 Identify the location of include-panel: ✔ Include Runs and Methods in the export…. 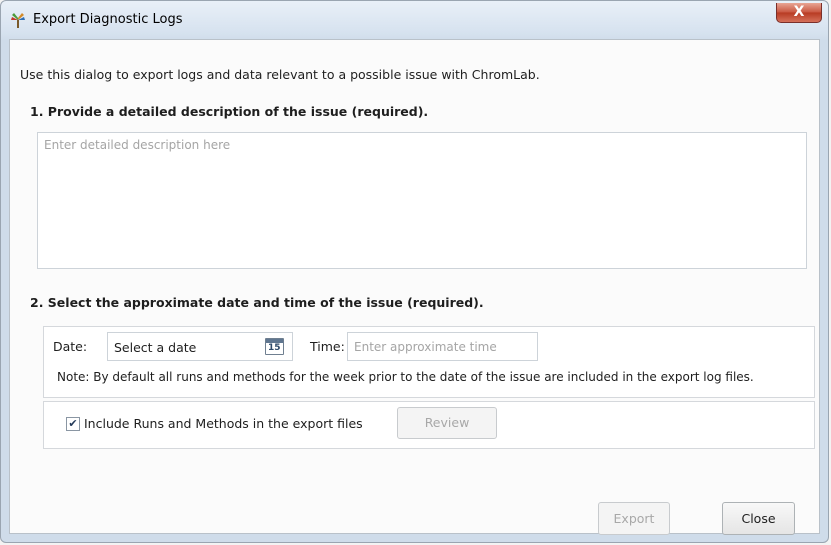
(429, 425).